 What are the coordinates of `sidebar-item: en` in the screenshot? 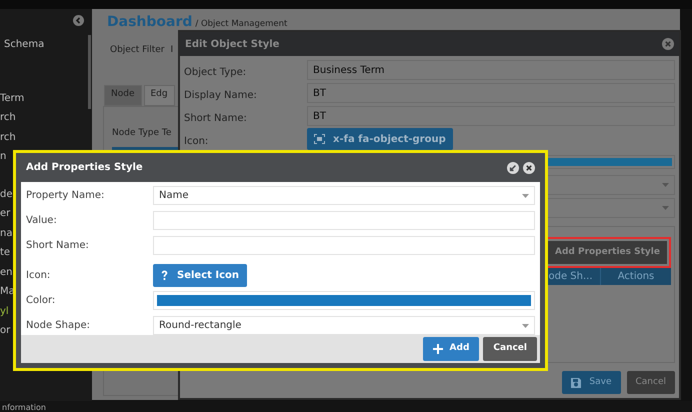 It's located at (6, 272).